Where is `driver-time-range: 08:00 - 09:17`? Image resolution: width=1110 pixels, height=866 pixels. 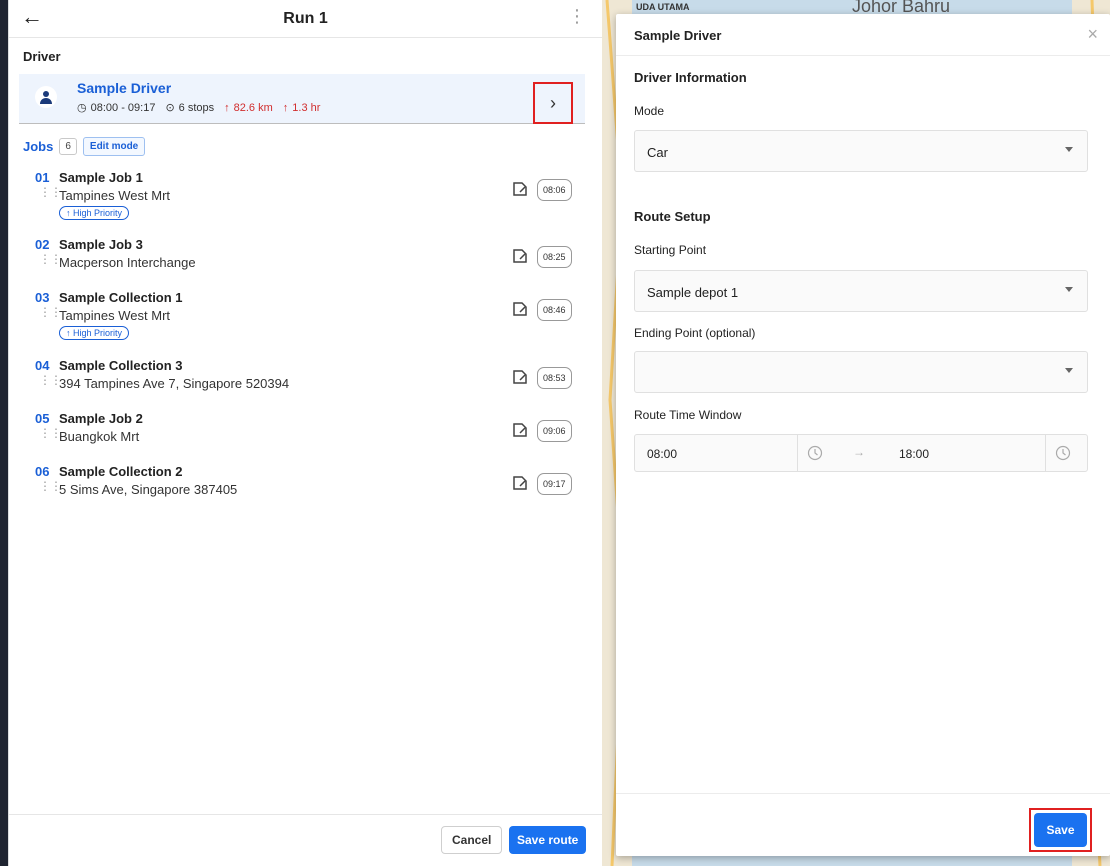 driver-time-range: 08:00 - 09:17 is located at coordinates (123, 107).